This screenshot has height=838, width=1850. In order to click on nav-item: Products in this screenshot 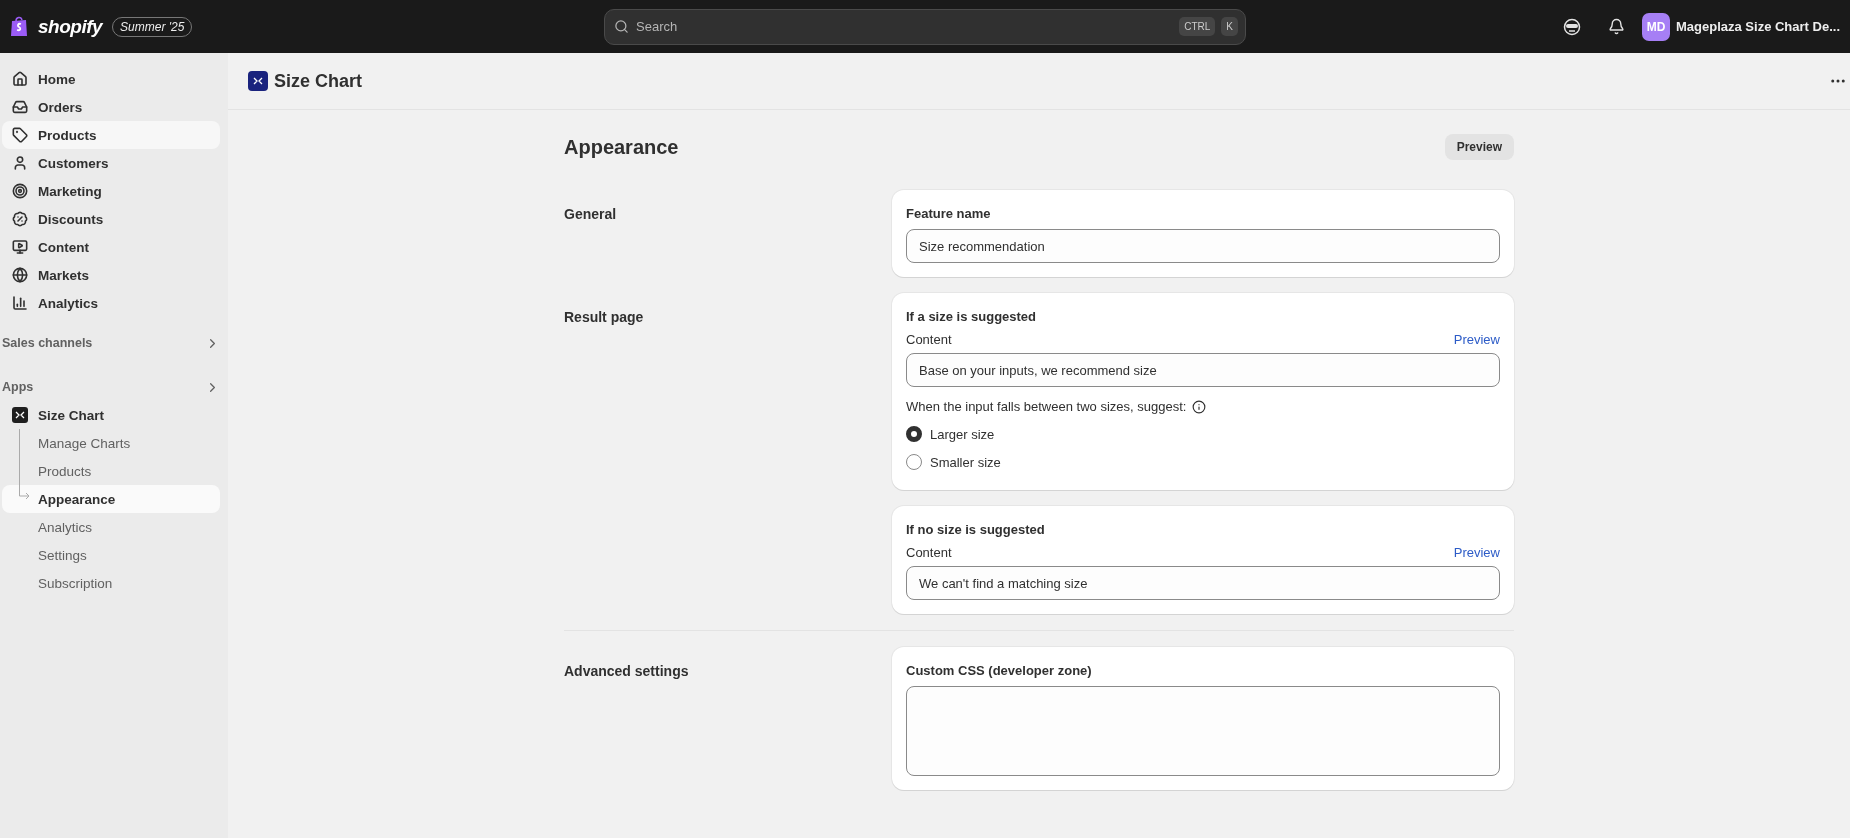, I will do `click(111, 135)`.